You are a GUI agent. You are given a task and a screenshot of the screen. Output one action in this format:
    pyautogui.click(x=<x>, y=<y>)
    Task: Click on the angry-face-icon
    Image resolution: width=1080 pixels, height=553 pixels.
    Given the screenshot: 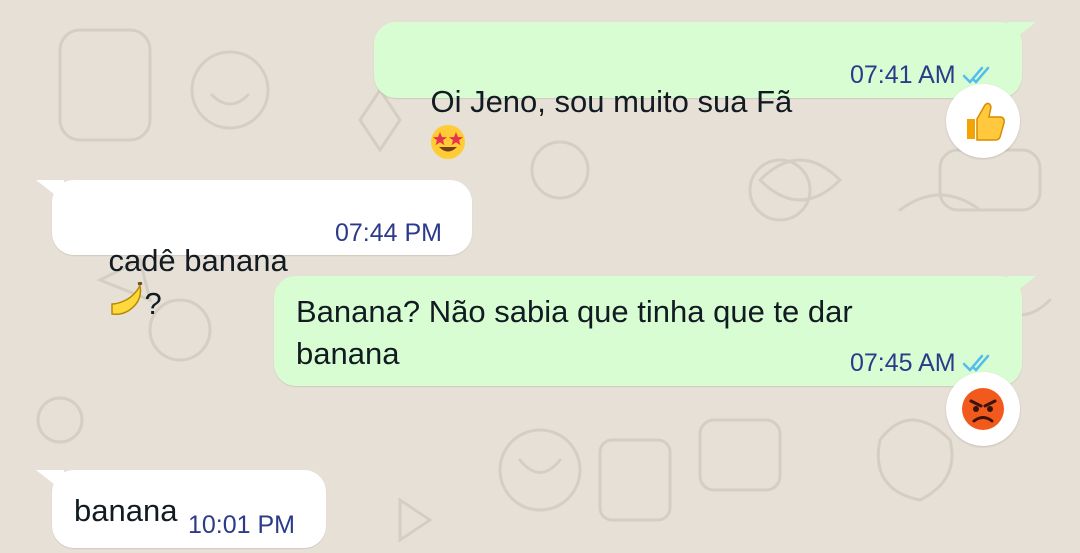 What is the action you would take?
    pyautogui.click(x=983, y=409)
    